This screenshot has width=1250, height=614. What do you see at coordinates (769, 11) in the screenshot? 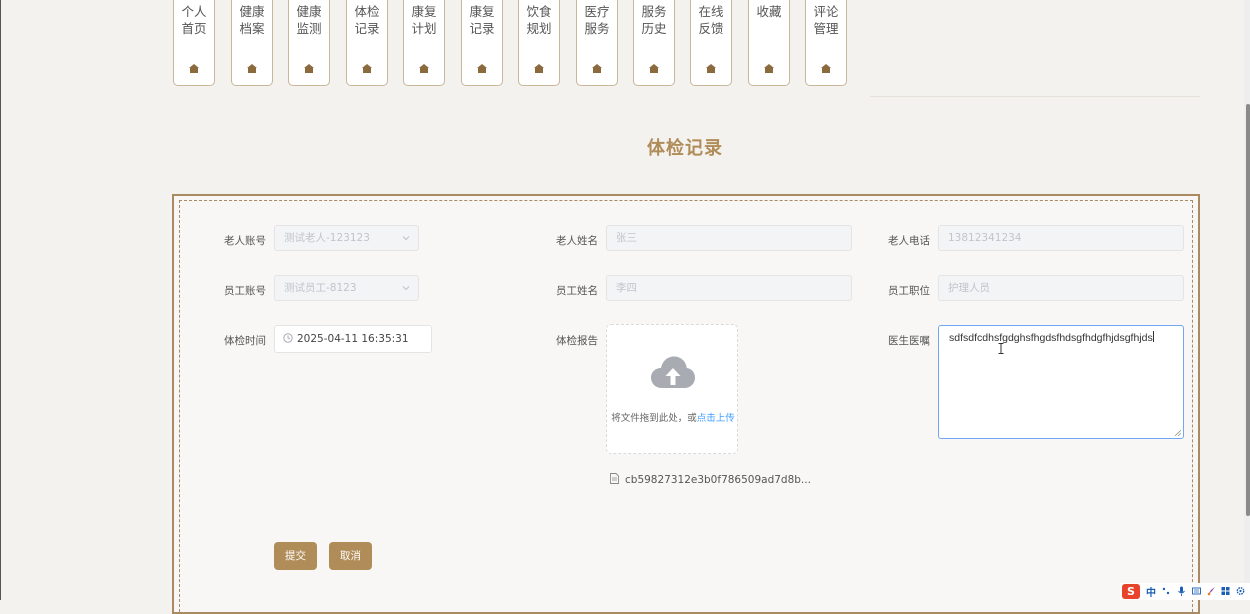
I see `nav-item-label: 收藏` at bounding box center [769, 11].